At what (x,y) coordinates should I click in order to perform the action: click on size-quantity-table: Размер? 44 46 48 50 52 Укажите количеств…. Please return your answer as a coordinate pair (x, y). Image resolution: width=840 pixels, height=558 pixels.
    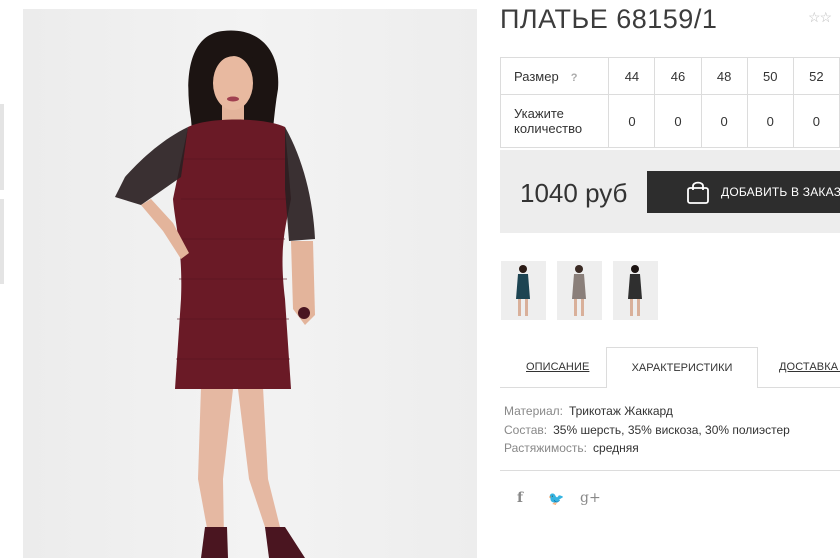
    Looking at the image, I should click on (669, 102).